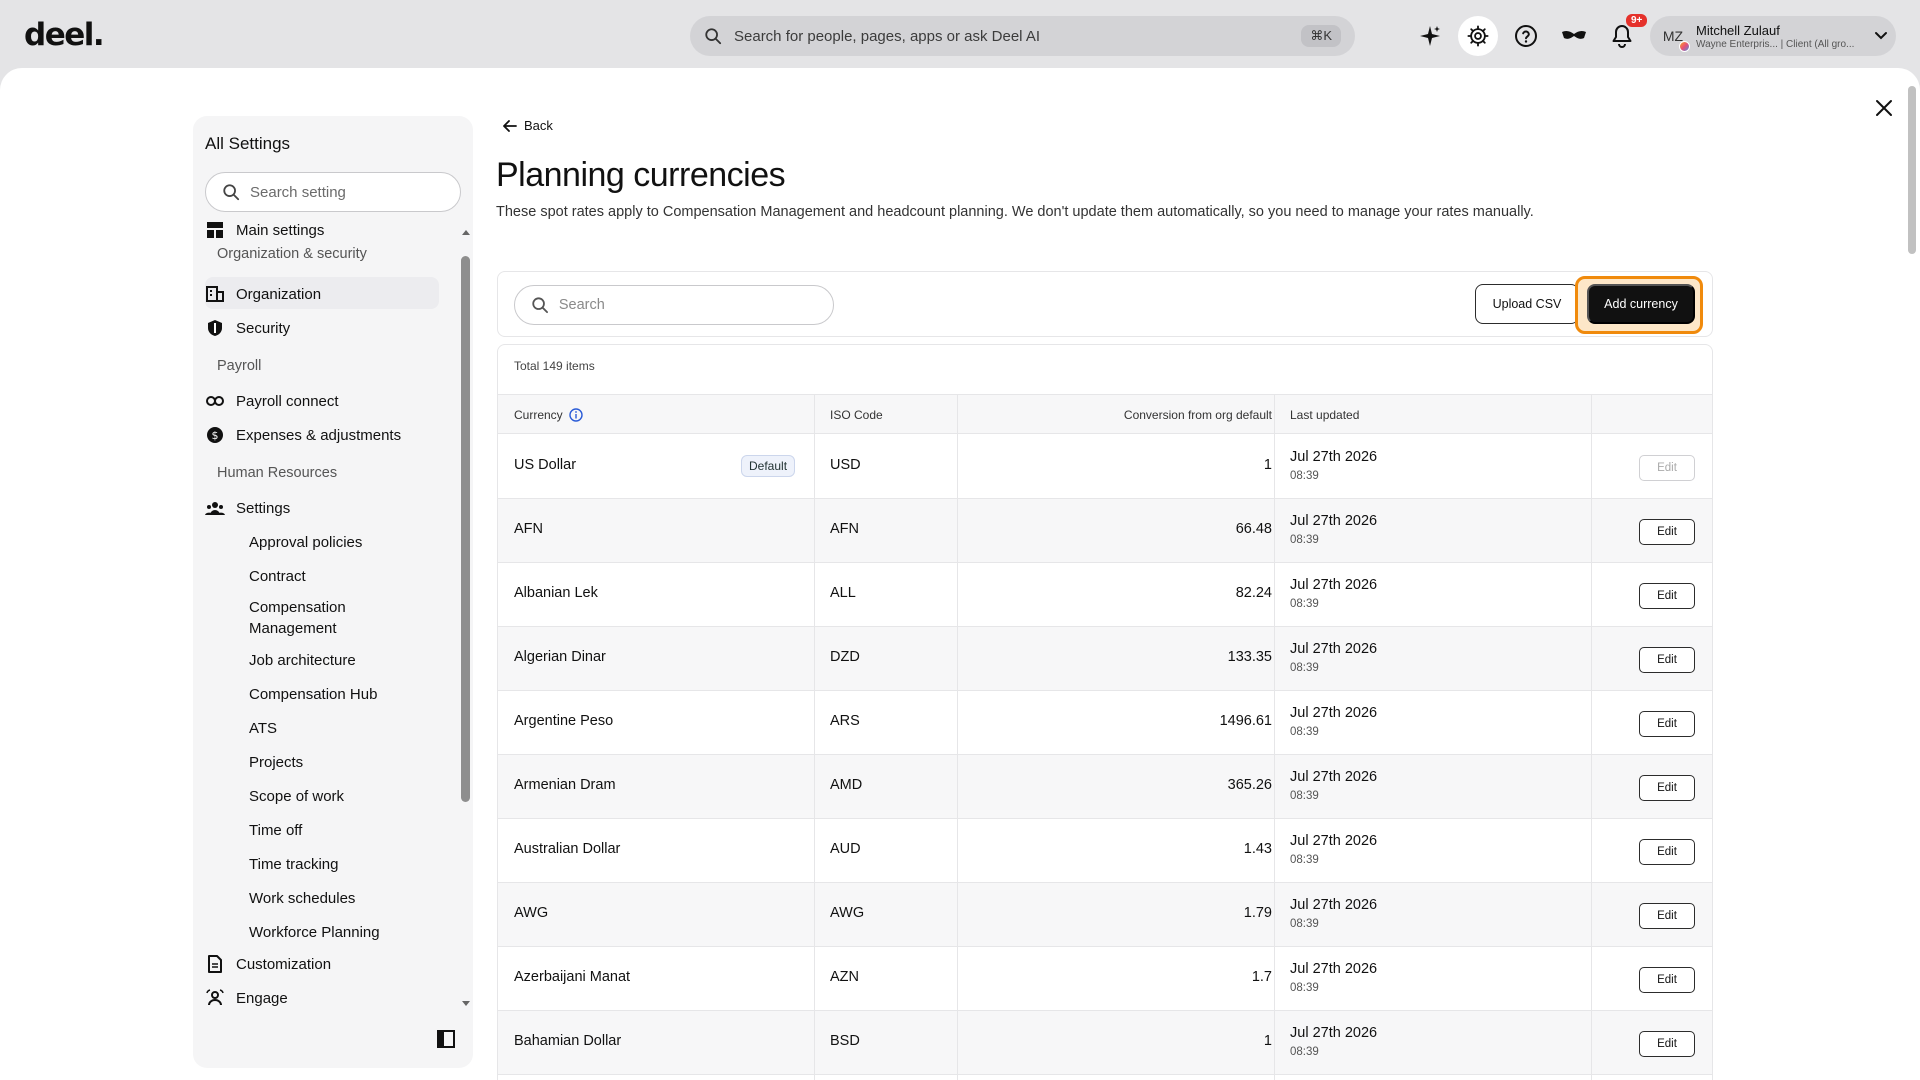 This screenshot has width=1920, height=1080. I want to click on people-icon, so click(215, 508).